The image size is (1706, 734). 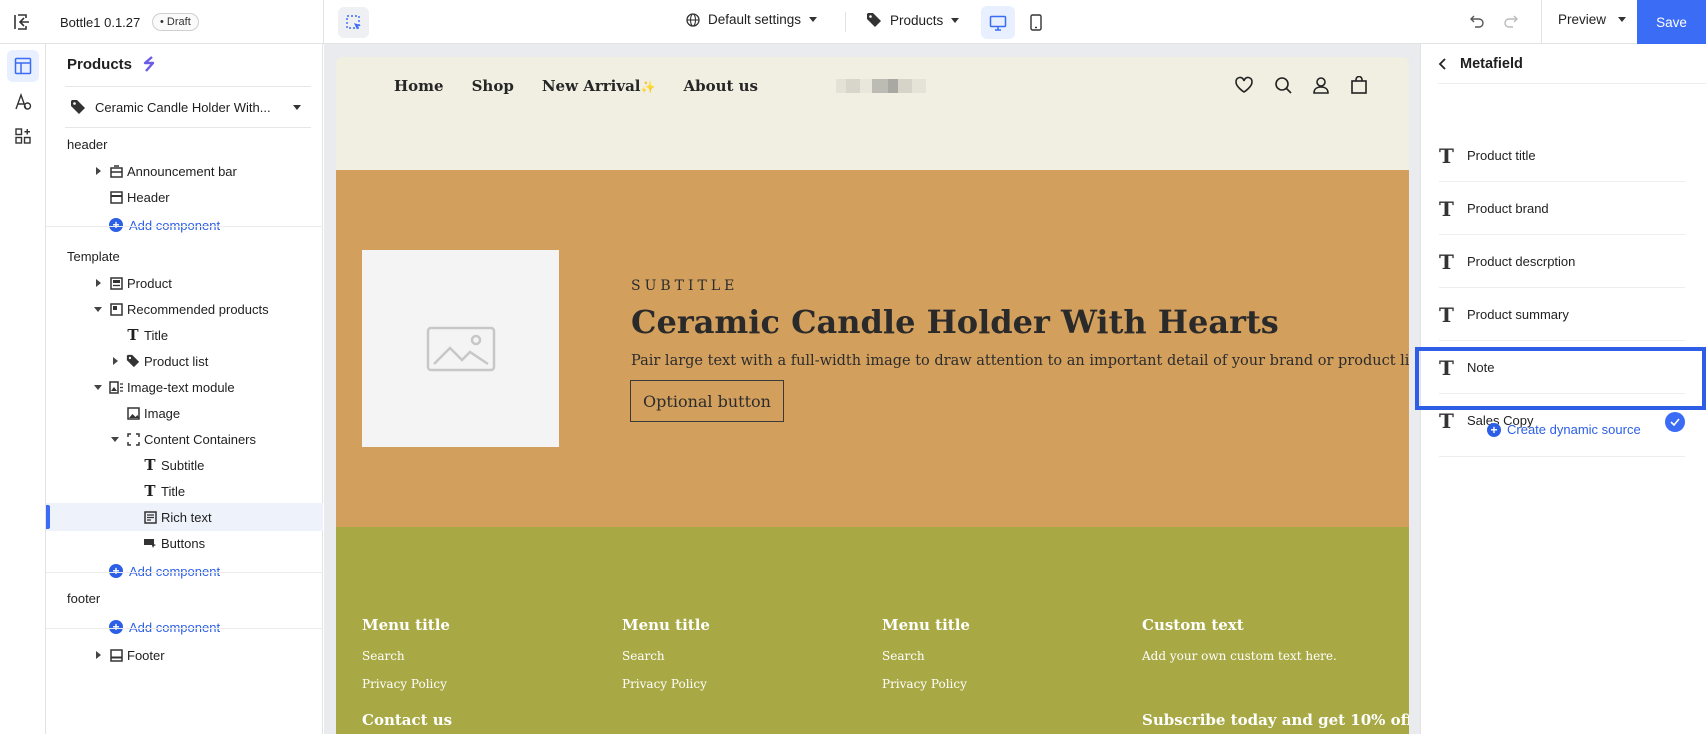 I want to click on nav-shop: Shop, so click(x=493, y=86).